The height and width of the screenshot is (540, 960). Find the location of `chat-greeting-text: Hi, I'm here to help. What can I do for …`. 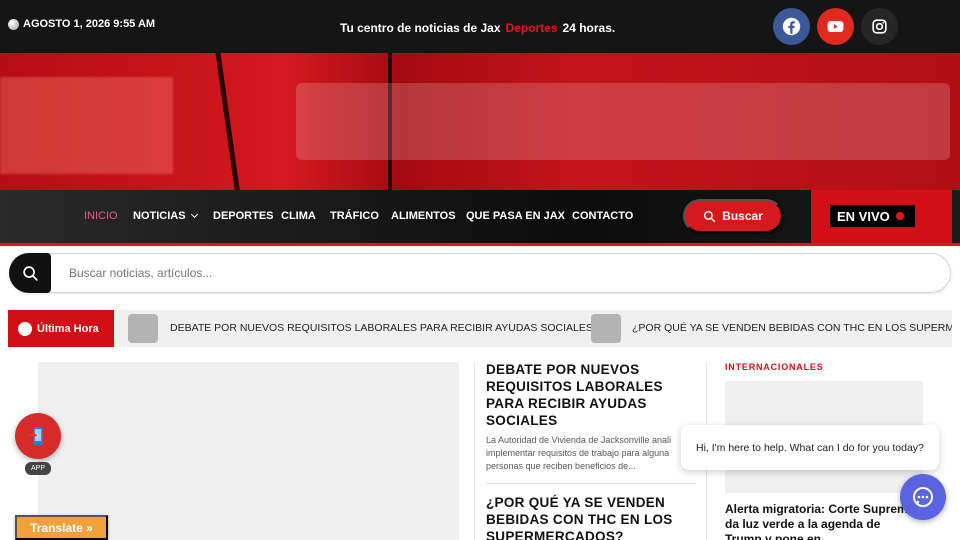

chat-greeting-text: Hi, I'm here to help. What can I do for … is located at coordinates (810, 447).